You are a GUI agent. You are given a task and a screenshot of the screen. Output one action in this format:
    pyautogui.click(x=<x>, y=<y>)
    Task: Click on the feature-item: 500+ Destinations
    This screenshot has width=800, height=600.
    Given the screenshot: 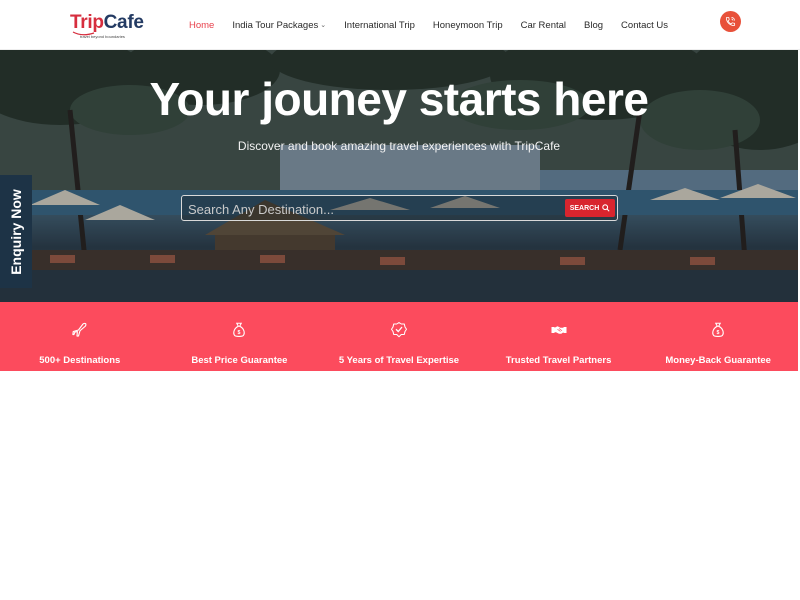 What is the action you would take?
    pyautogui.click(x=80, y=336)
    